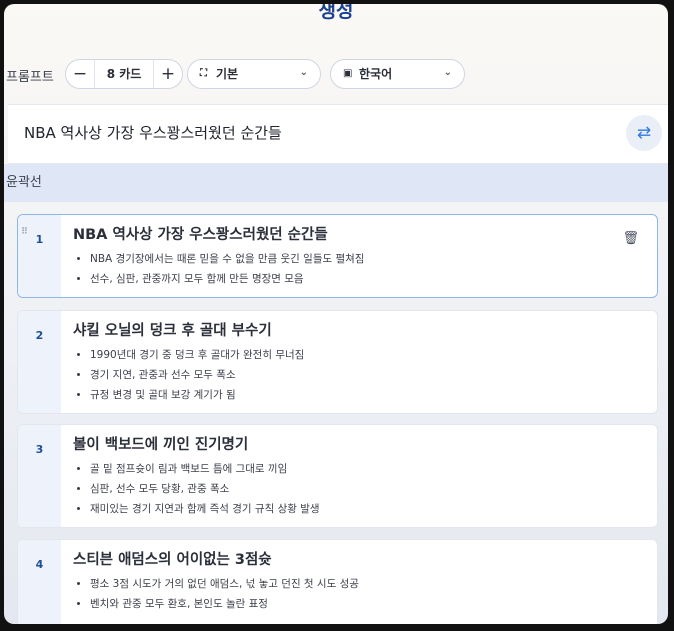 The image size is (674, 631). What do you see at coordinates (348, 73) in the screenshot?
I see `language-icon: ▣` at bounding box center [348, 73].